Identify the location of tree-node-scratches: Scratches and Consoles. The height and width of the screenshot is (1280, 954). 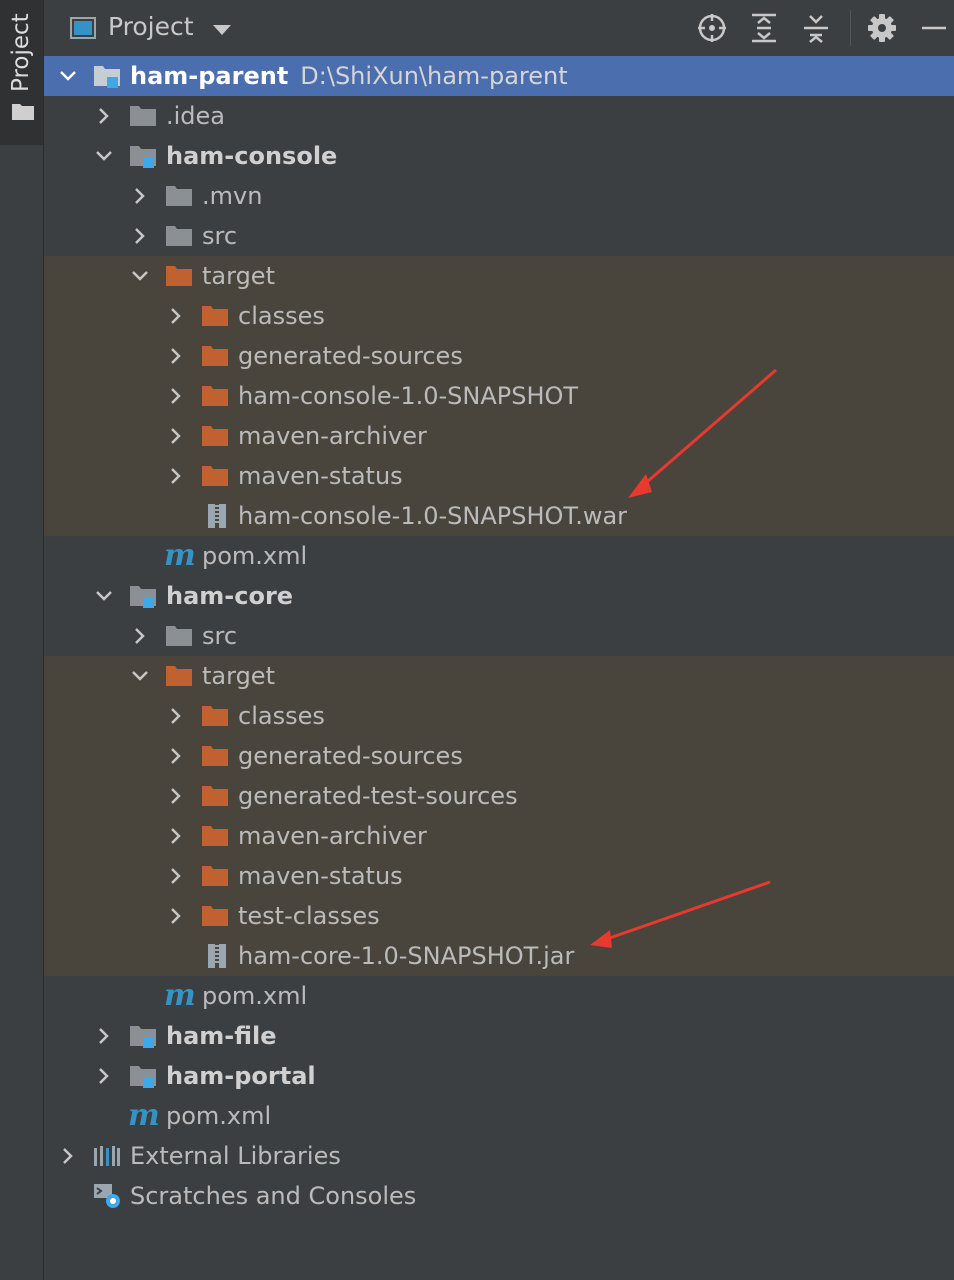
(499, 1196).